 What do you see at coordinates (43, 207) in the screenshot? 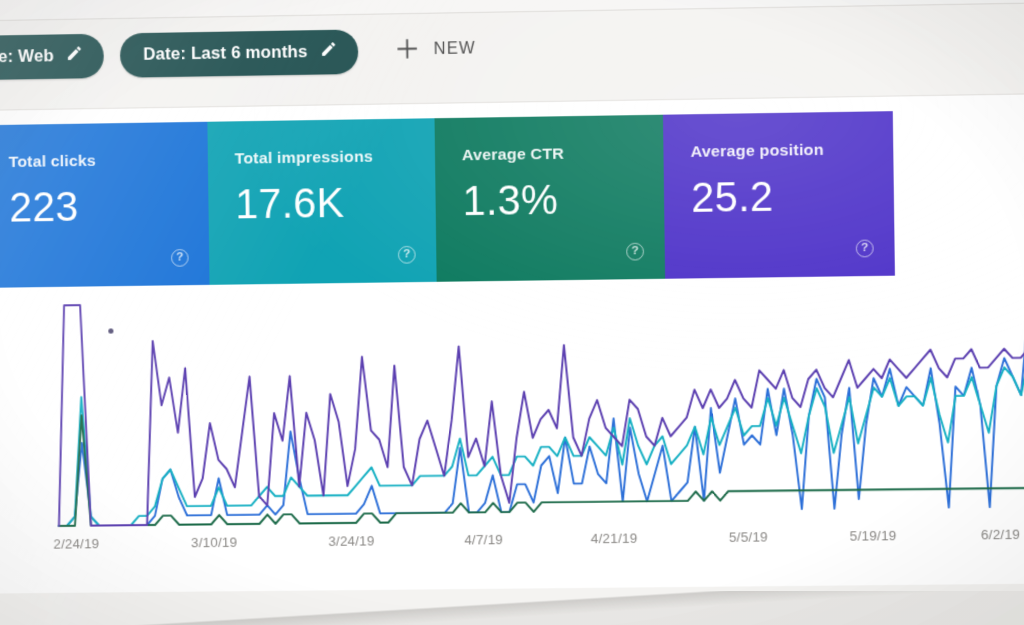
I see `metric-card-value: 223` at bounding box center [43, 207].